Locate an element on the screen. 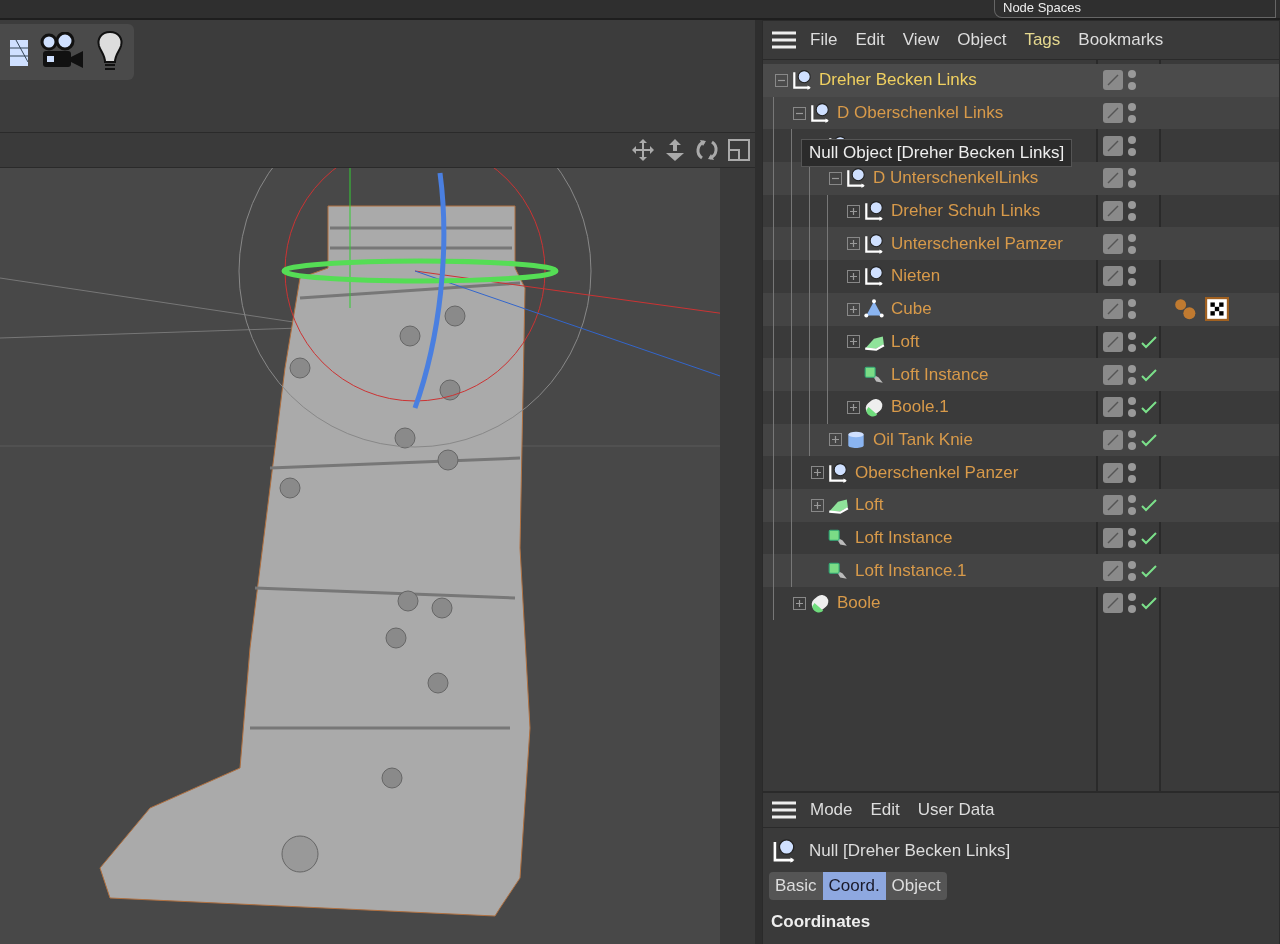 The height and width of the screenshot is (944, 1280). object-name: D UnterschenkelLinks is located at coordinates (956, 178).